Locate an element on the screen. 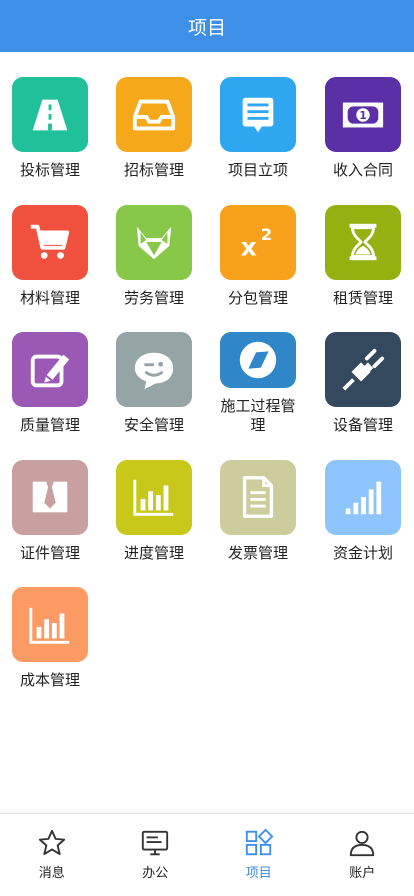 The image size is (414, 896). module-label: 安全管理 is located at coordinates (153, 425).